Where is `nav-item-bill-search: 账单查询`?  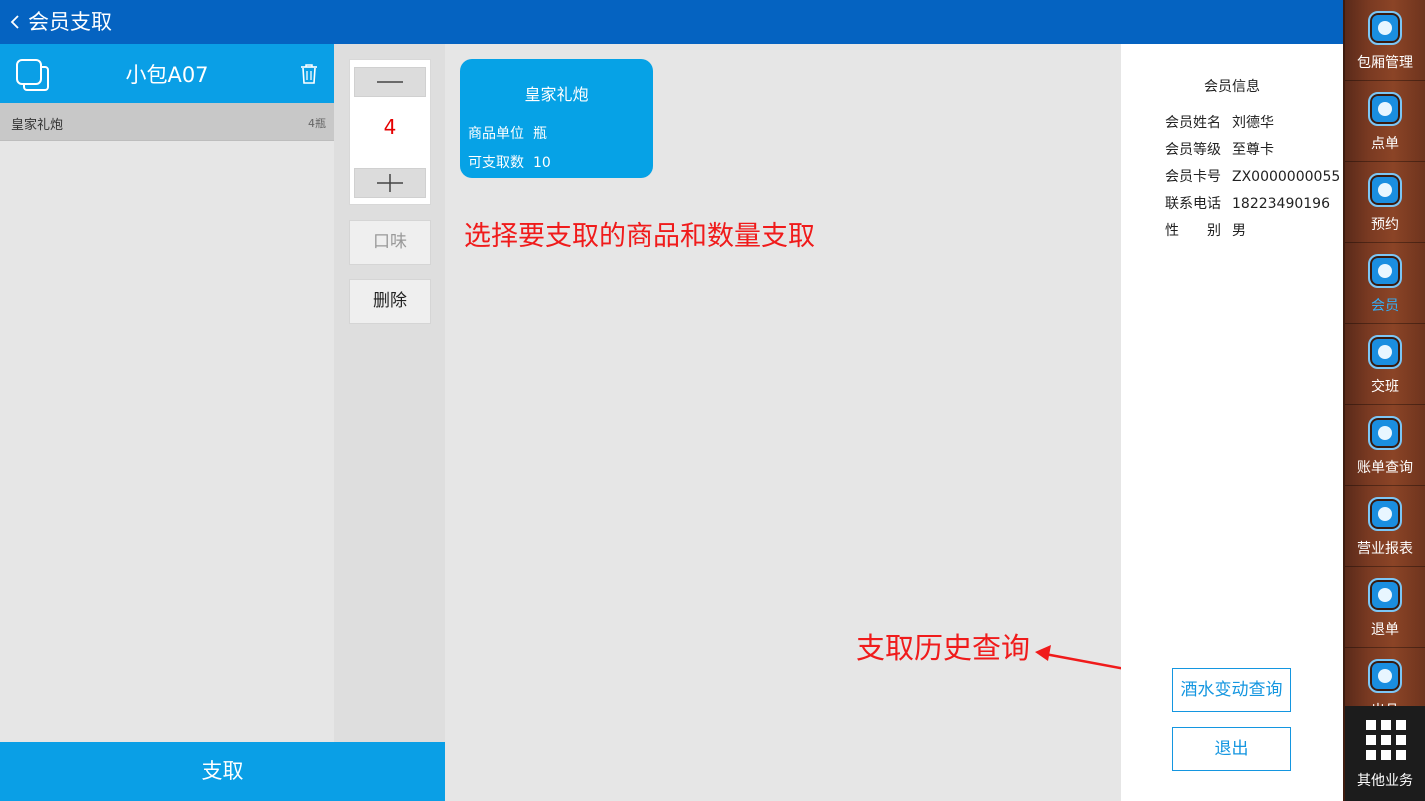 nav-item-bill-search: 账单查询 is located at coordinates (1385, 445).